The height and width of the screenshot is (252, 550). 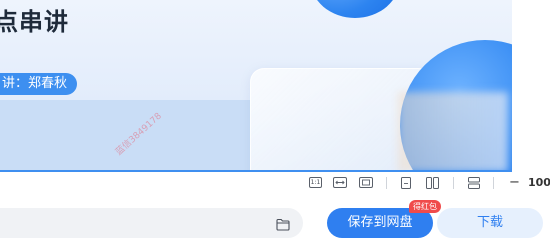 I want to click on zoom-level: 100, so click(x=539, y=182).